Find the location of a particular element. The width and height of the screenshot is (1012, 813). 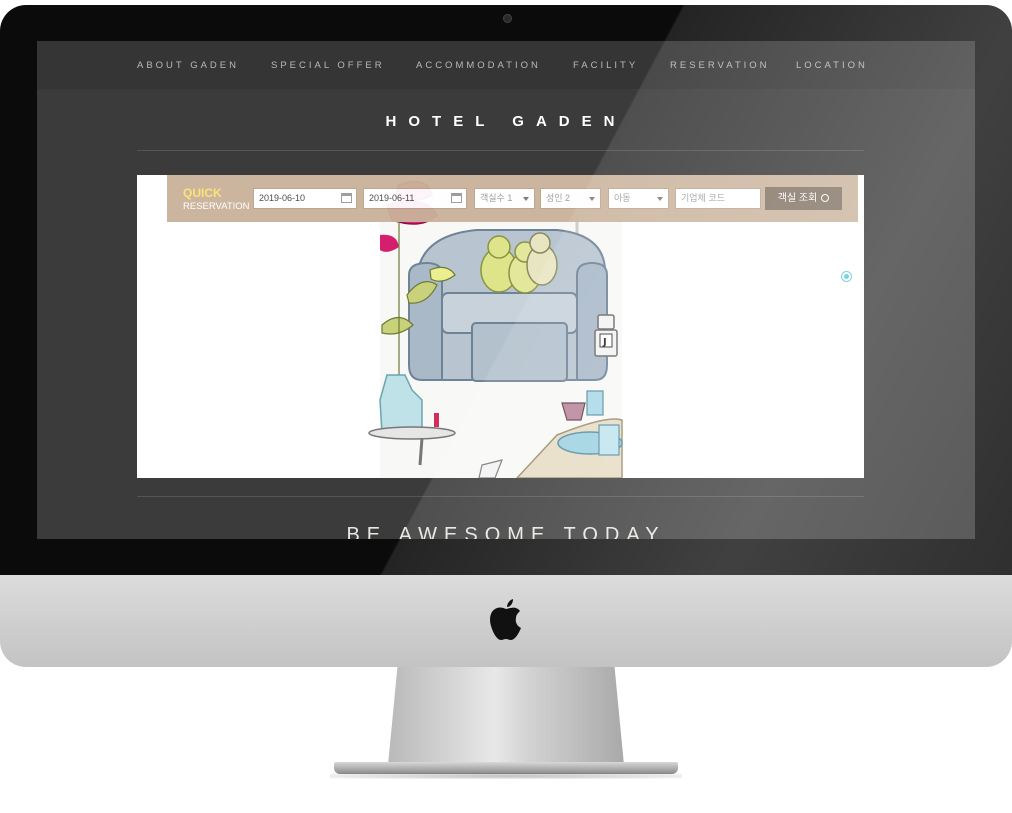

adults-select-value: 성인 2 is located at coordinates (558, 198).